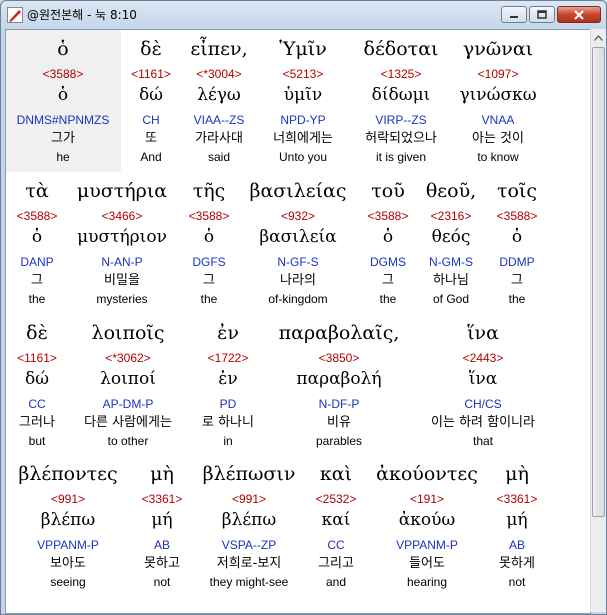 This screenshot has height=615, width=607. Describe the element at coordinates (598, 282) in the screenshot. I see `scroll-thumb` at that location.